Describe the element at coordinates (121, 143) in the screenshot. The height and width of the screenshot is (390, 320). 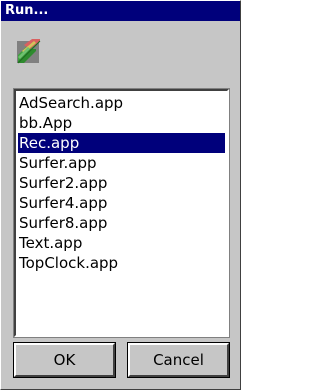
I see `list-item: Rec.app` at that location.